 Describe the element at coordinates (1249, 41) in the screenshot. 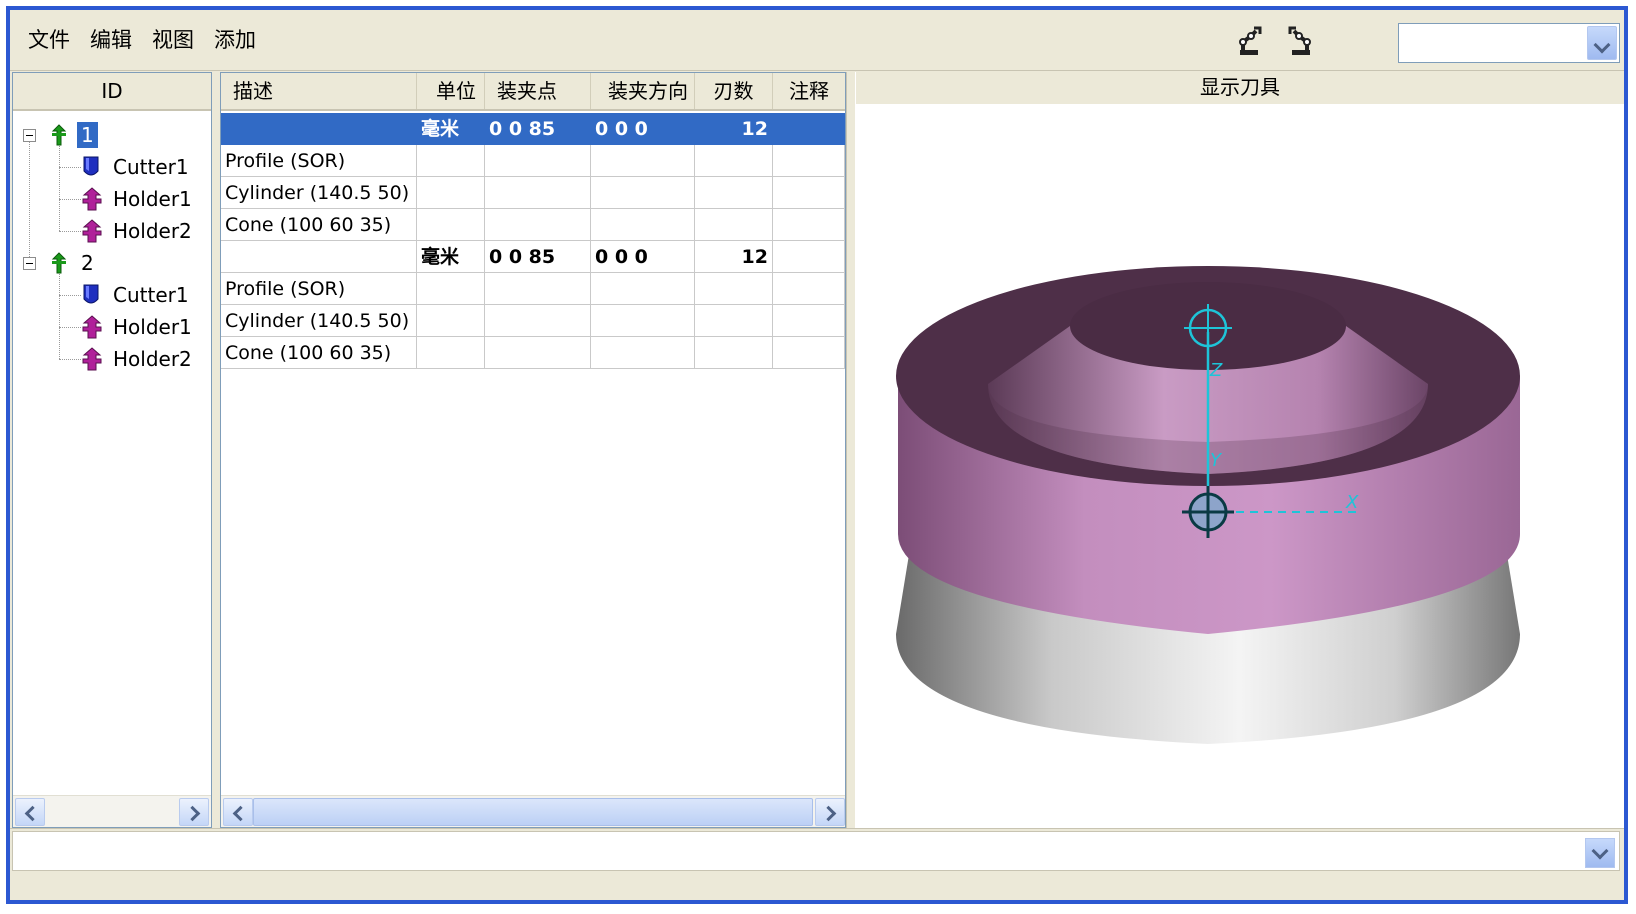

I see `robot-arm-icon` at that location.